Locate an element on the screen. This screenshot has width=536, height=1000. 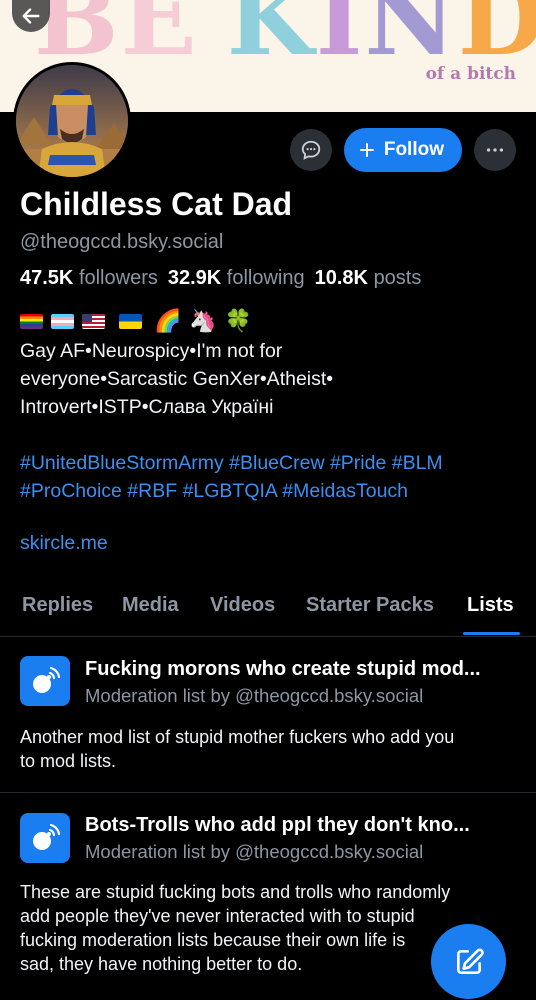
active-tab-indicator is located at coordinates (491, 633).